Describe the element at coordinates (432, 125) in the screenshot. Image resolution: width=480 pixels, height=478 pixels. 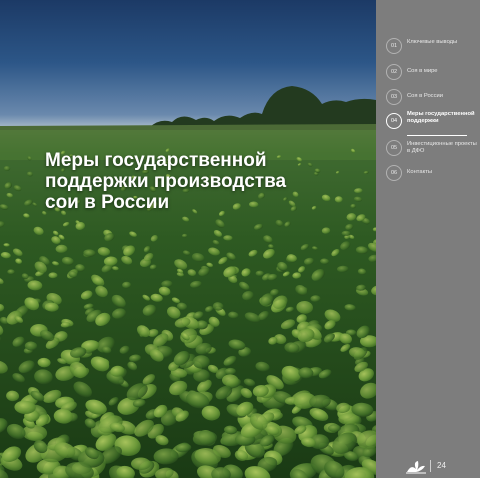
I see `nav-item-state-support: 04 Меры государственной поддержки` at that location.